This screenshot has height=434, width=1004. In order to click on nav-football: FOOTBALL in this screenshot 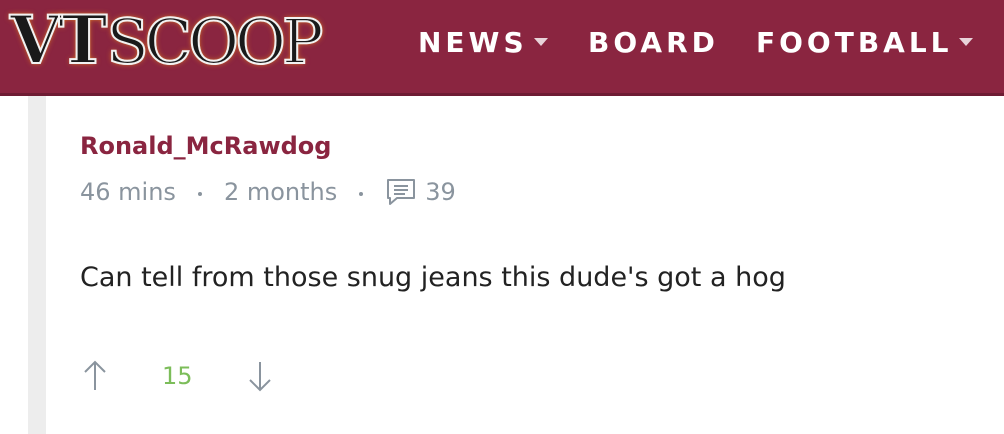, I will do `click(864, 42)`.